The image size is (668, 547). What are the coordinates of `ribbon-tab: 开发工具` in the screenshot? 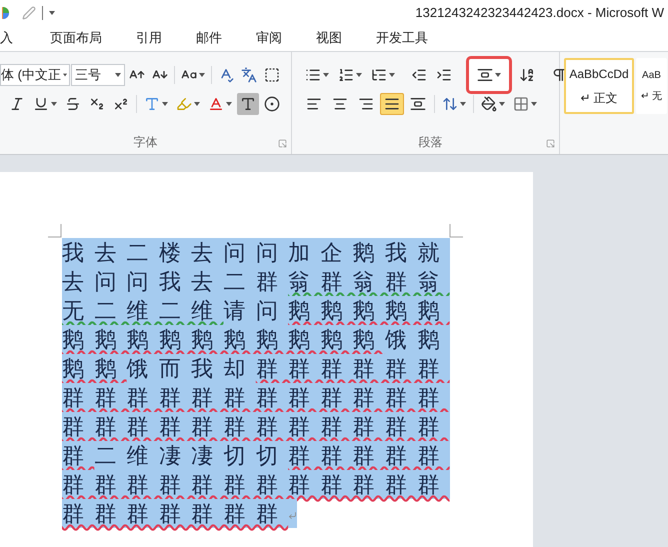 It's located at (402, 38).